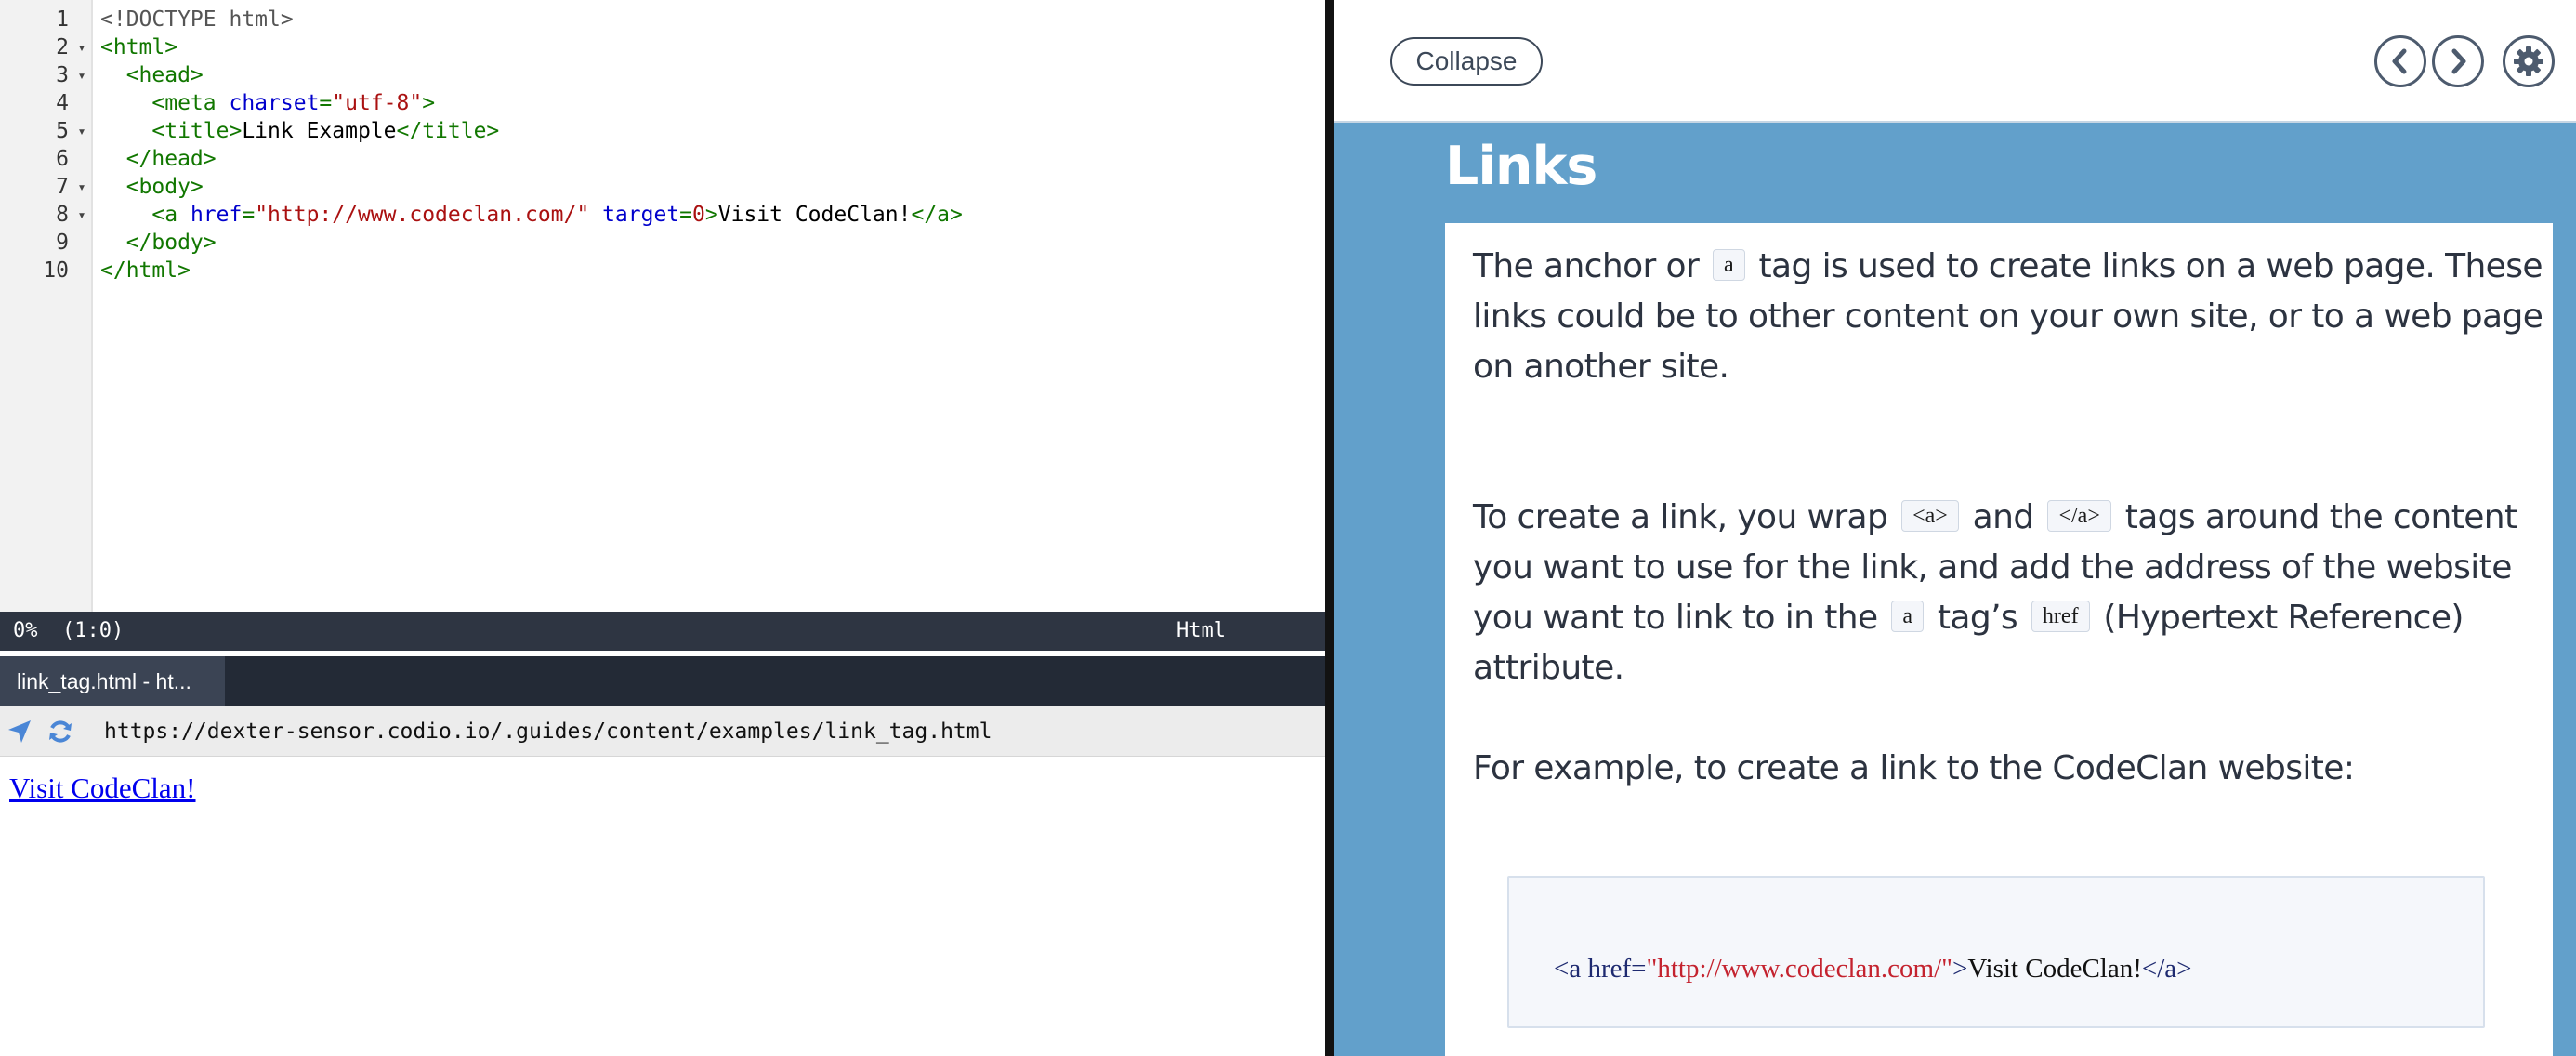  I want to click on line-number: 6, so click(62, 159).